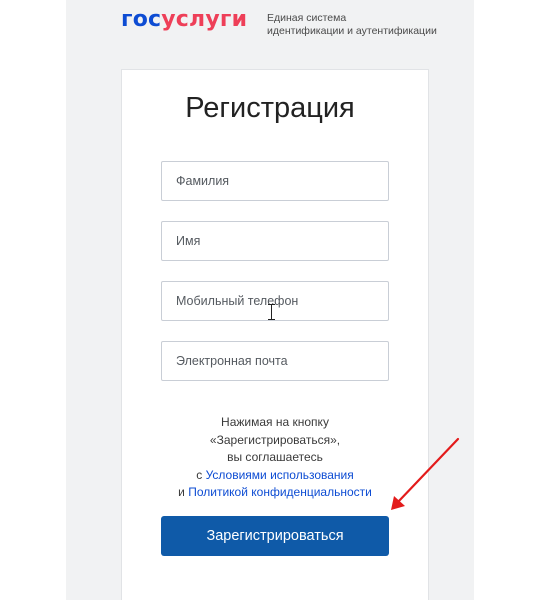 This screenshot has width=540, height=600. I want to click on agreement-line-4: с Условиями использования, so click(275, 476).